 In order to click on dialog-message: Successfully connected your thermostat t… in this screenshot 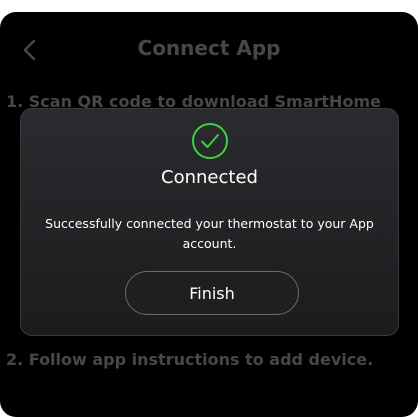, I will do `click(209, 233)`.